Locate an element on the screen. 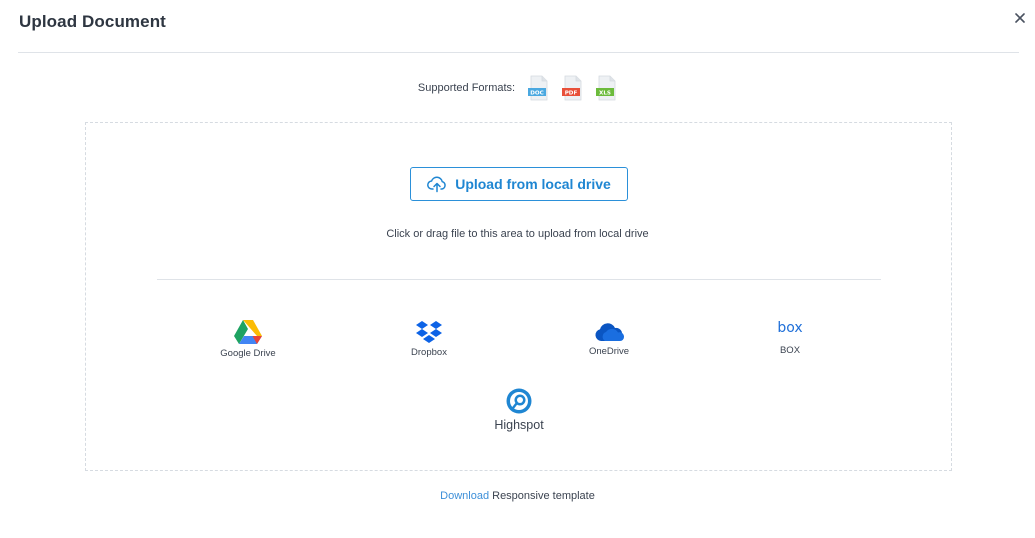  close-button is located at coordinates (1020, 18).